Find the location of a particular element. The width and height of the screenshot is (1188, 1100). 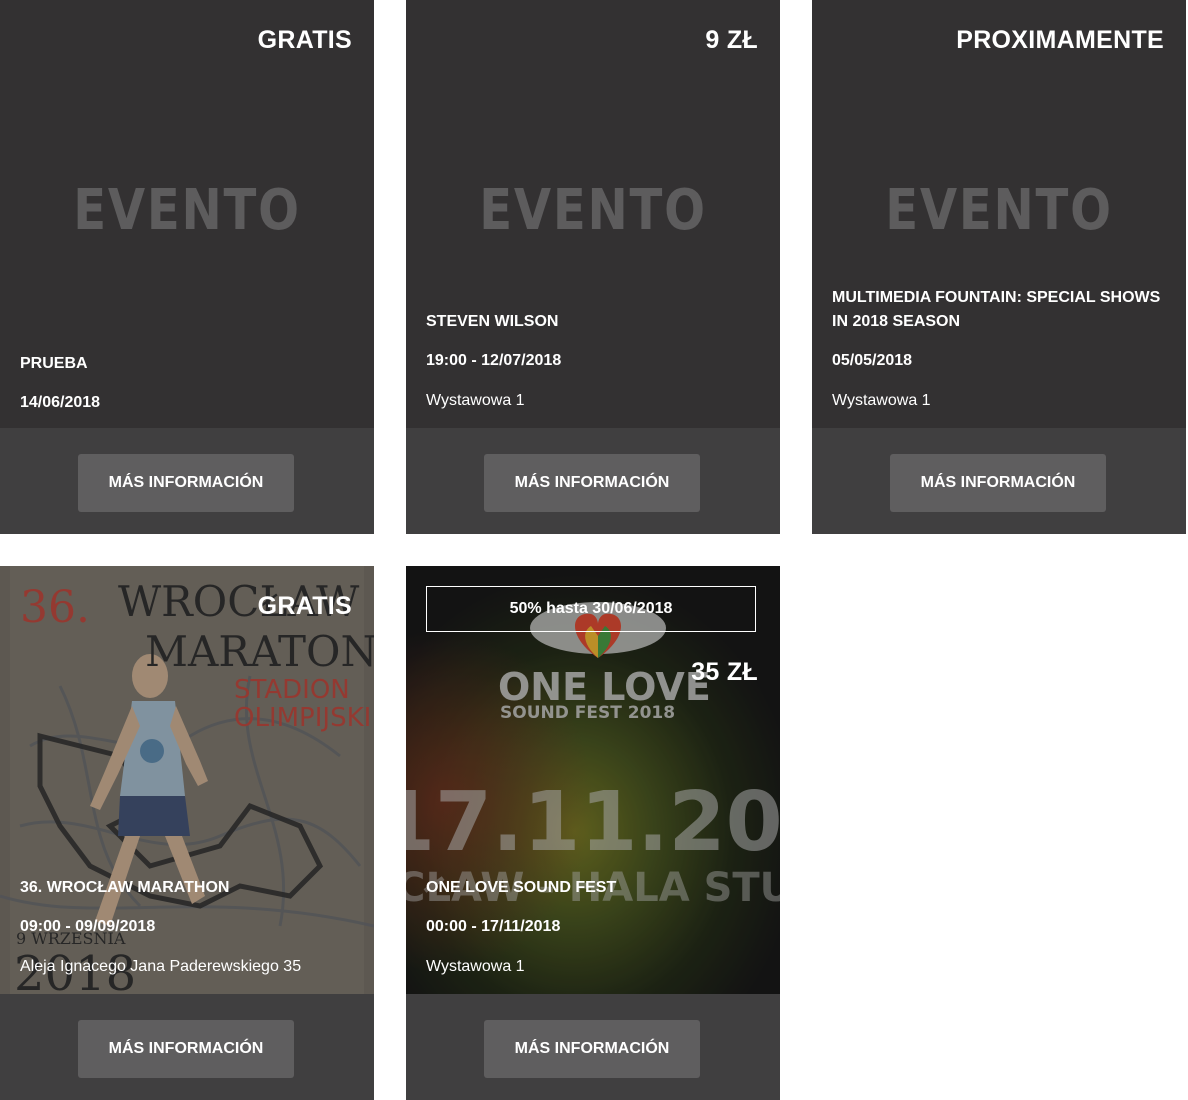

event-image-placeholder: GRATIS EVENTO PRUEBA 14/06/2018 is located at coordinates (187, 214).